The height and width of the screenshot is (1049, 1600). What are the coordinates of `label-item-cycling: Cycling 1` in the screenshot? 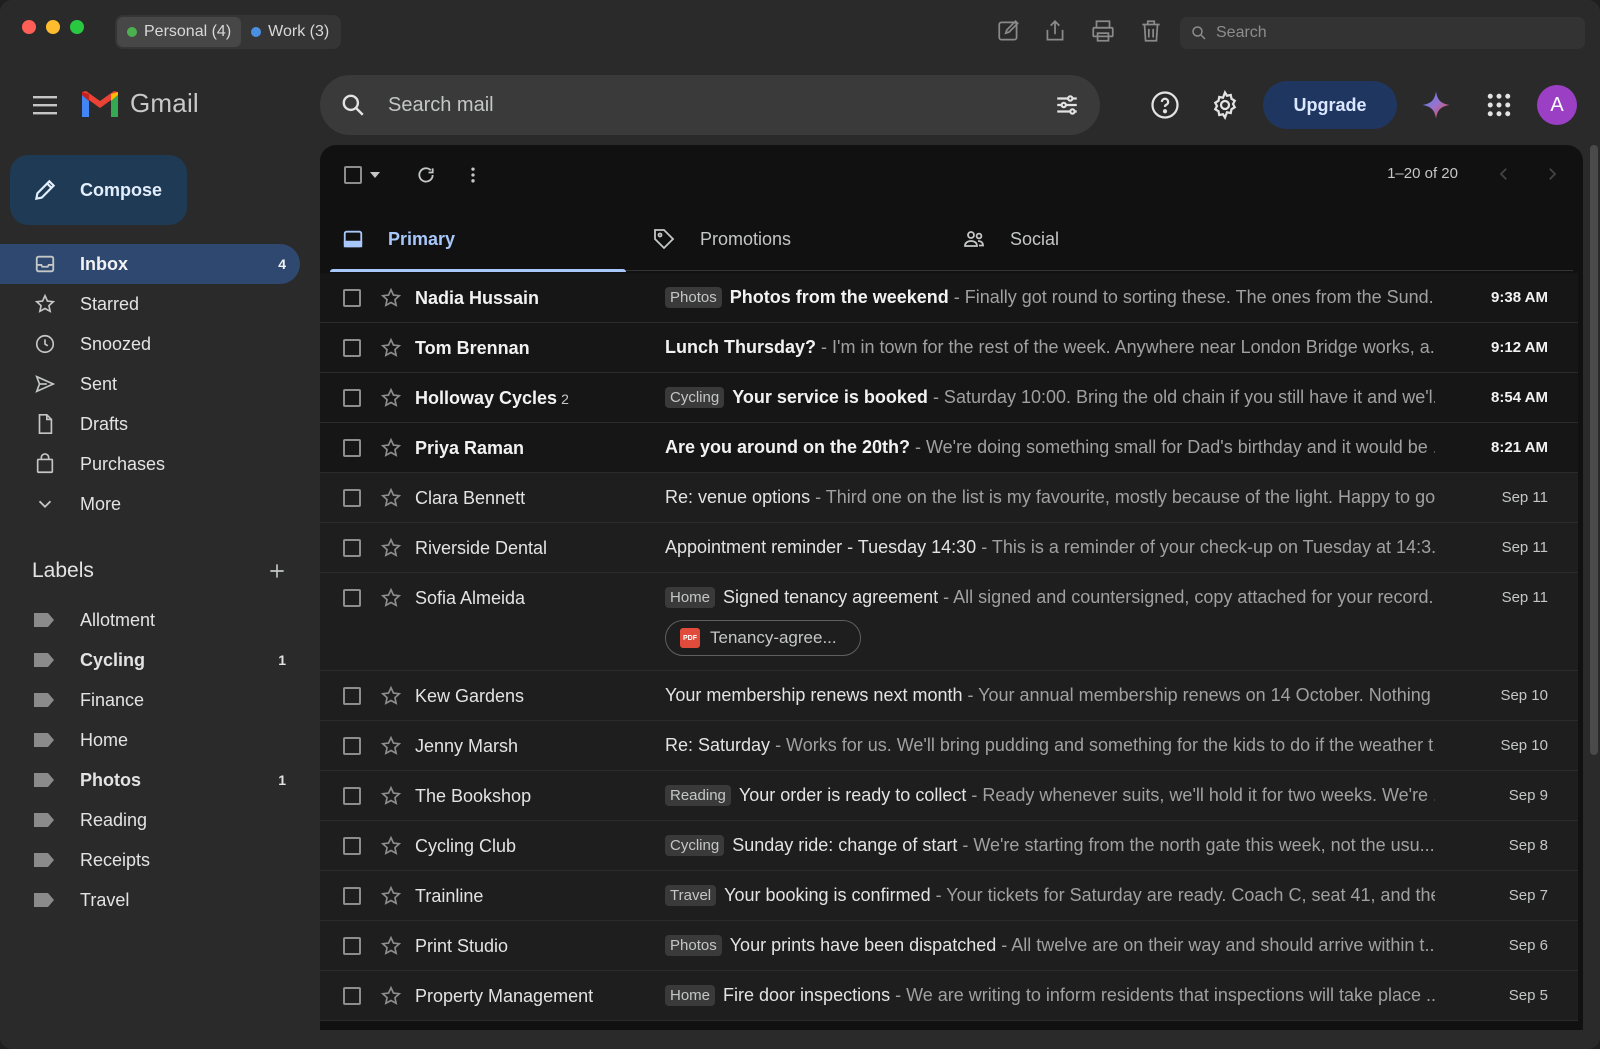 It's located at (150, 660).